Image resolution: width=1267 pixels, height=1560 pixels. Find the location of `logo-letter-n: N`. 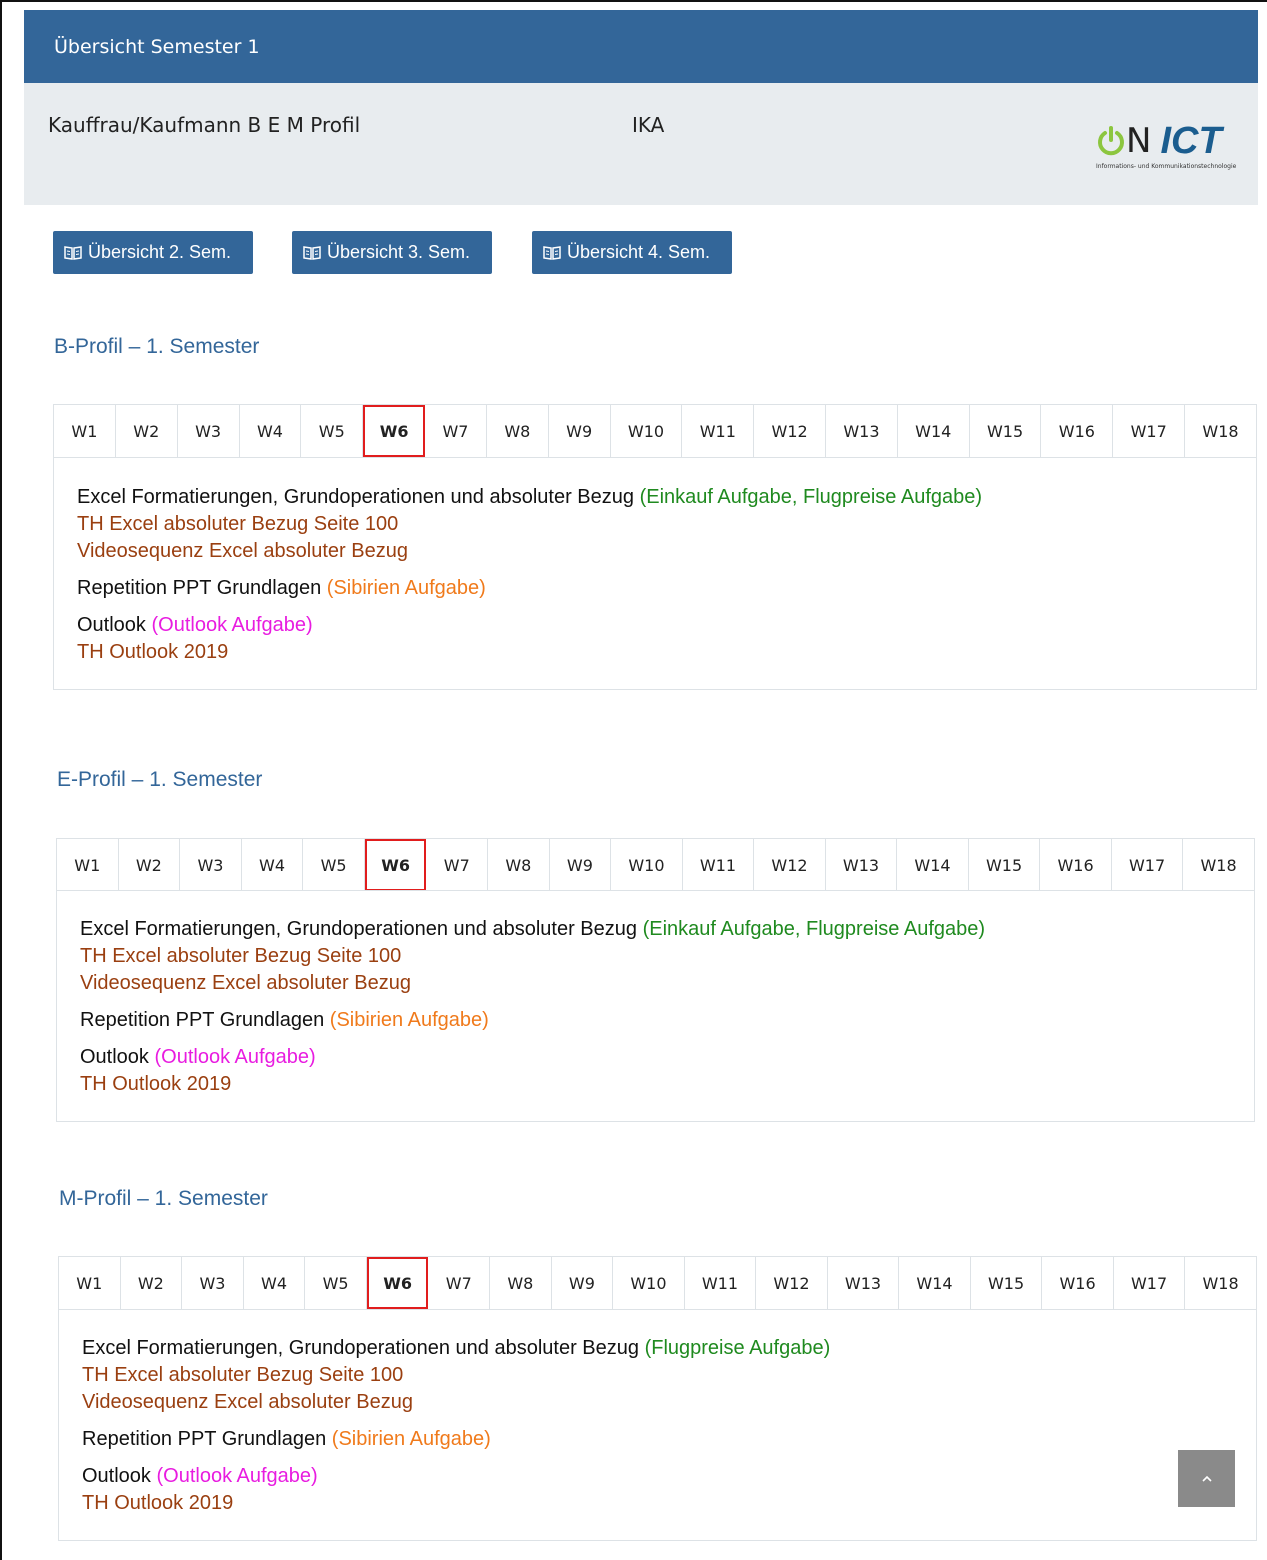

logo-letter-n: N is located at coordinates (1138, 141).